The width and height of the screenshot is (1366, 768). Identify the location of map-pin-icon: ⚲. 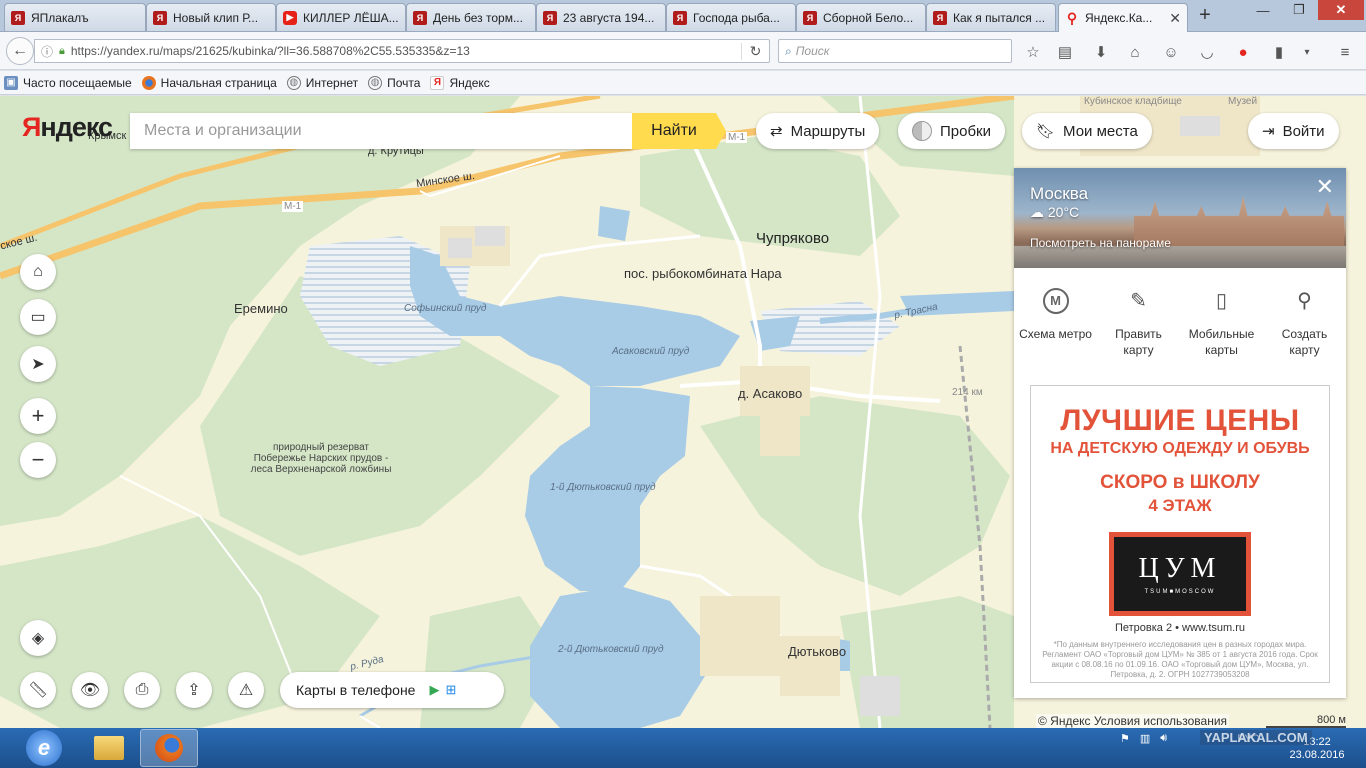
(1304, 301).